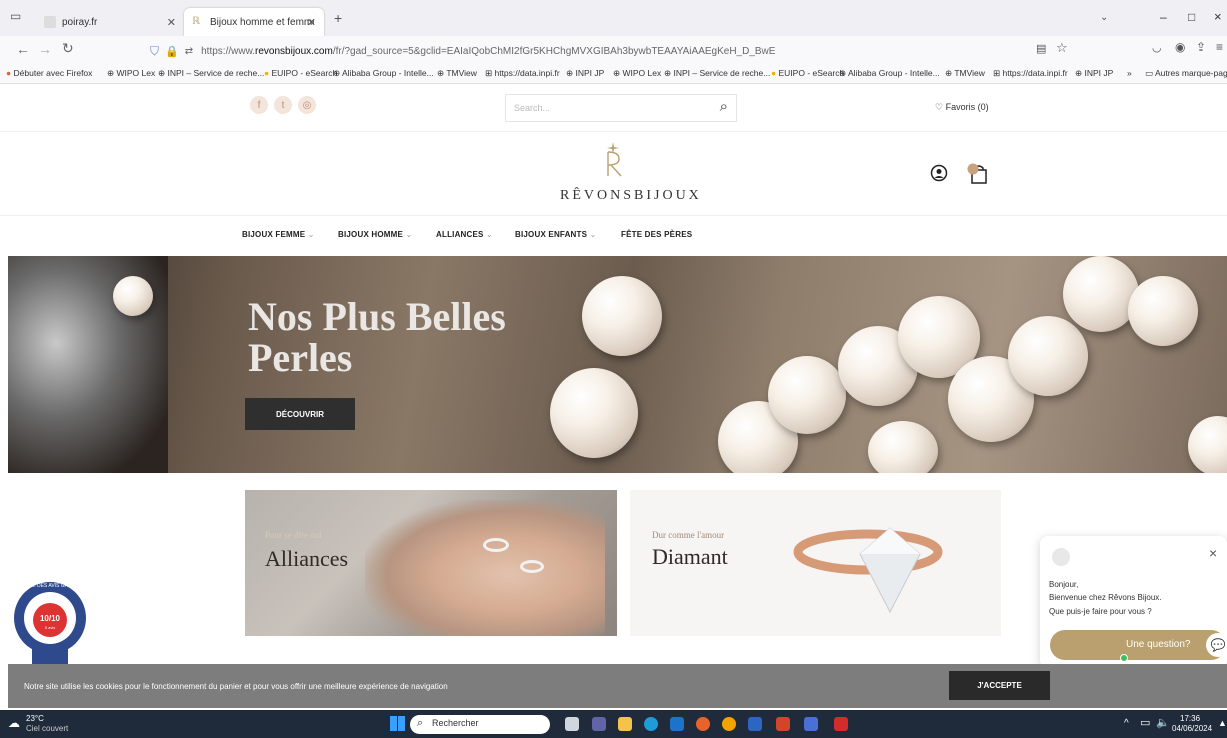 The height and width of the screenshot is (738, 1227). I want to click on menu-item-bijoux-homme: BIJOUX HOMME ⌄, so click(375, 234).